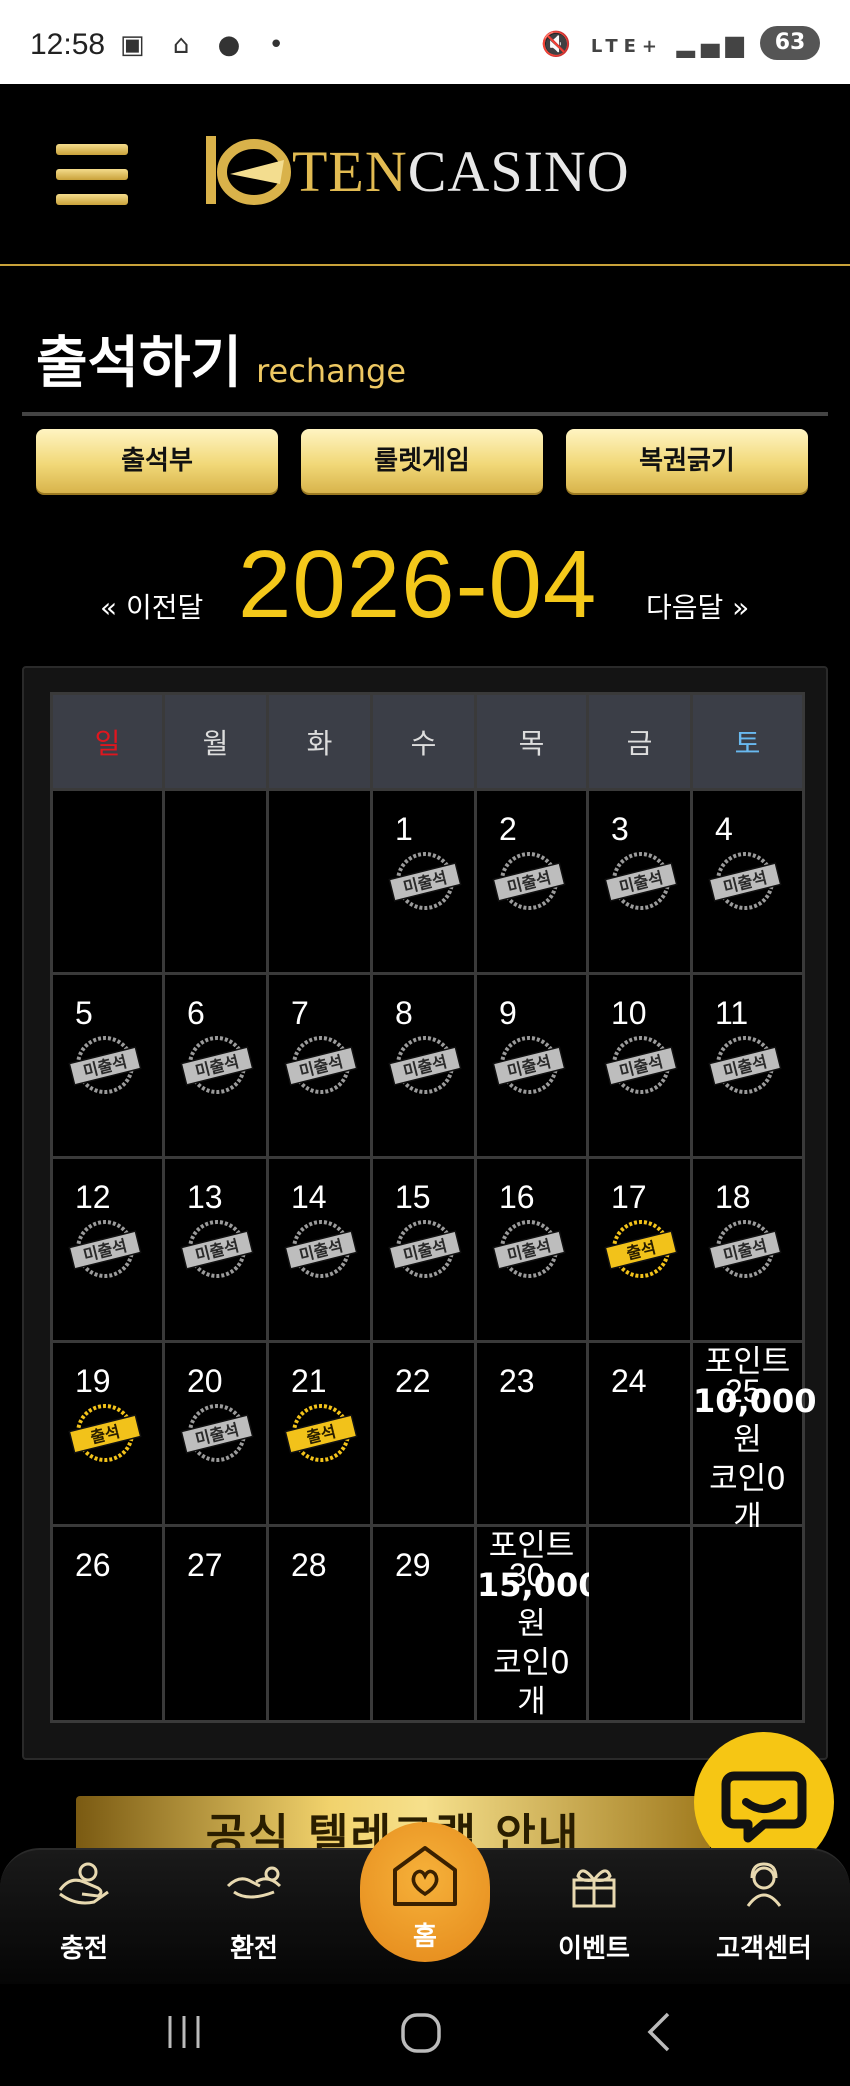  What do you see at coordinates (764, 1949) in the screenshot?
I see `nav-support-label: 고객센터` at bounding box center [764, 1949].